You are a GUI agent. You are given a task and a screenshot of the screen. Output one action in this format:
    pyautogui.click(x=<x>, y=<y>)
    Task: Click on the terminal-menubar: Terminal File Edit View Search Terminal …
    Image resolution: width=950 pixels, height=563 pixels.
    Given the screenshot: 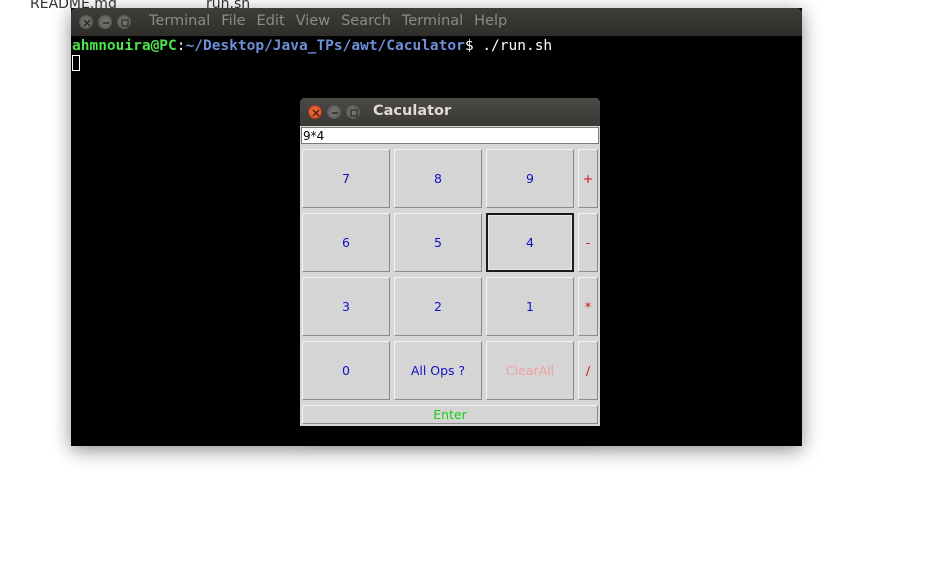 What is the action you would take?
    pyautogui.click(x=333, y=21)
    